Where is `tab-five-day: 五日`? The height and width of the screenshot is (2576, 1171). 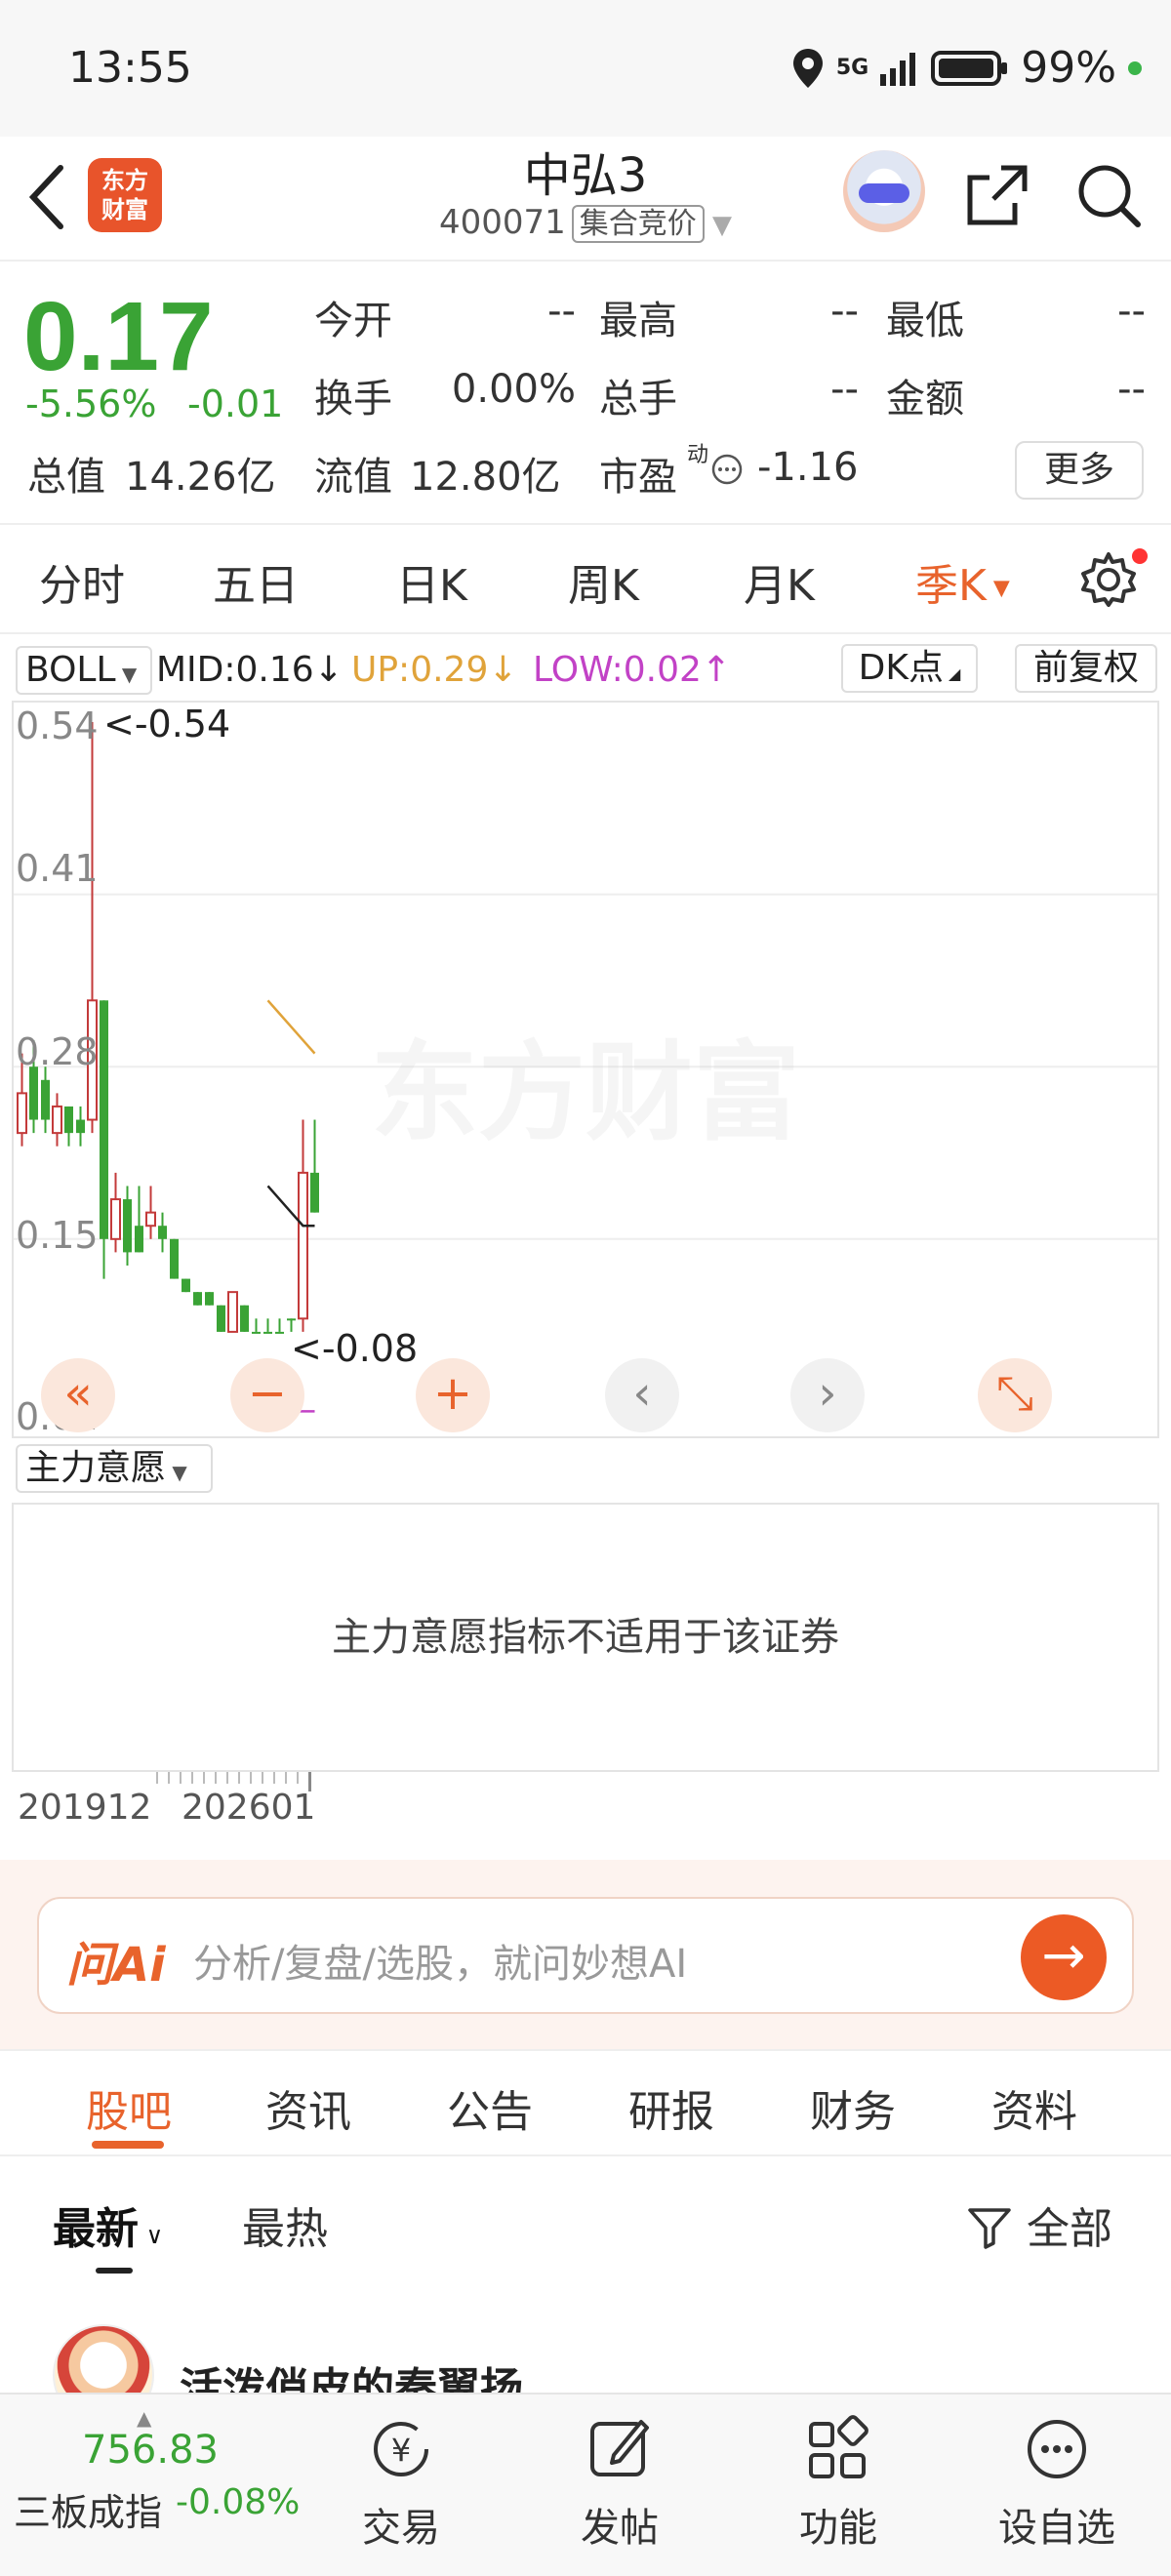 tab-five-day: 五日 is located at coordinates (256, 581).